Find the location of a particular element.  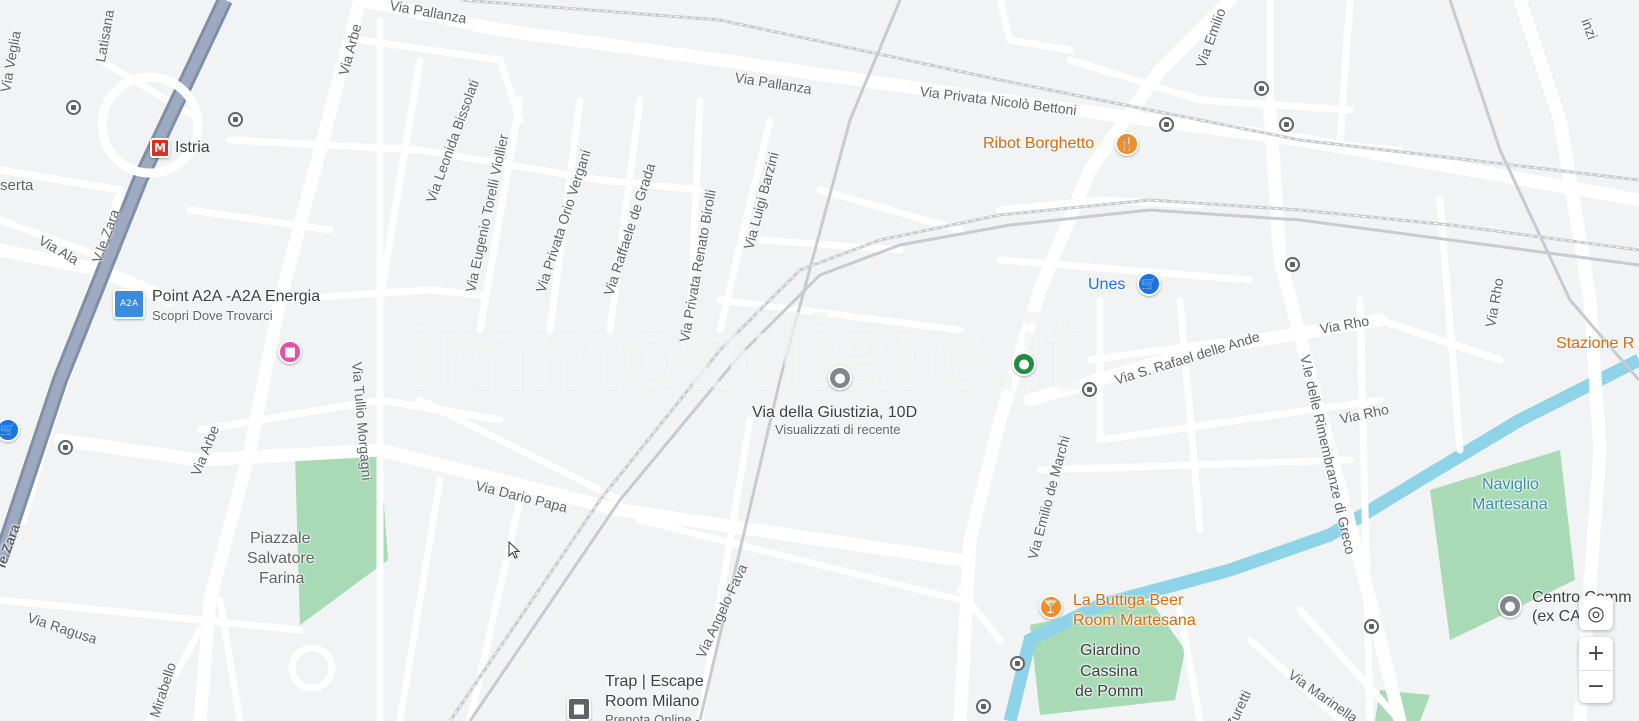

shopping-centre-icon: ● is located at coordinates (1510, 606).